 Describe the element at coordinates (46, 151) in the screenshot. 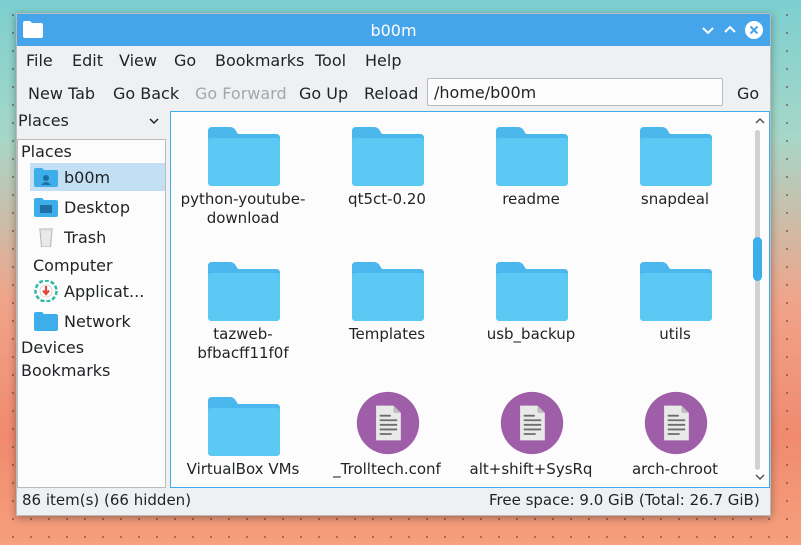

I see `section-places: Places` at that location.